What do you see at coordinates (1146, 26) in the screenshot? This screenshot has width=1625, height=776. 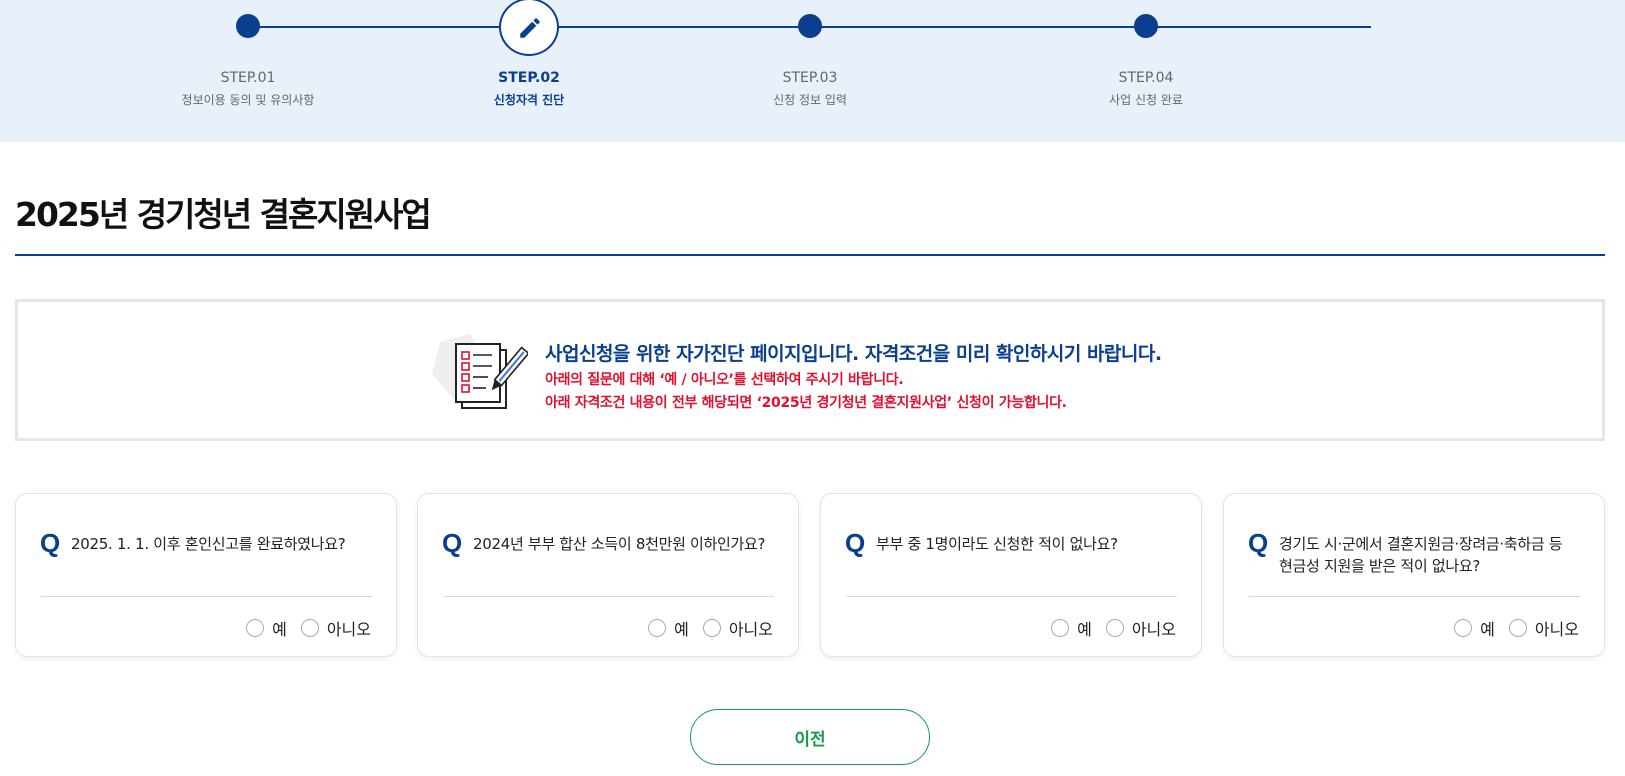 I see `step-4-dot` at bounding box center [1146, 26].